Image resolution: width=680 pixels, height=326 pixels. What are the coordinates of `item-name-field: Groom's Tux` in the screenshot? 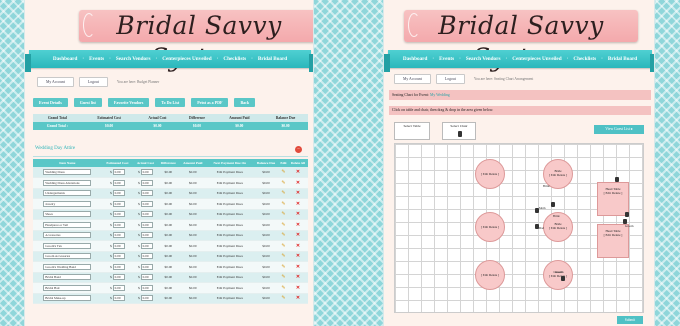 It's located at (67, 245).